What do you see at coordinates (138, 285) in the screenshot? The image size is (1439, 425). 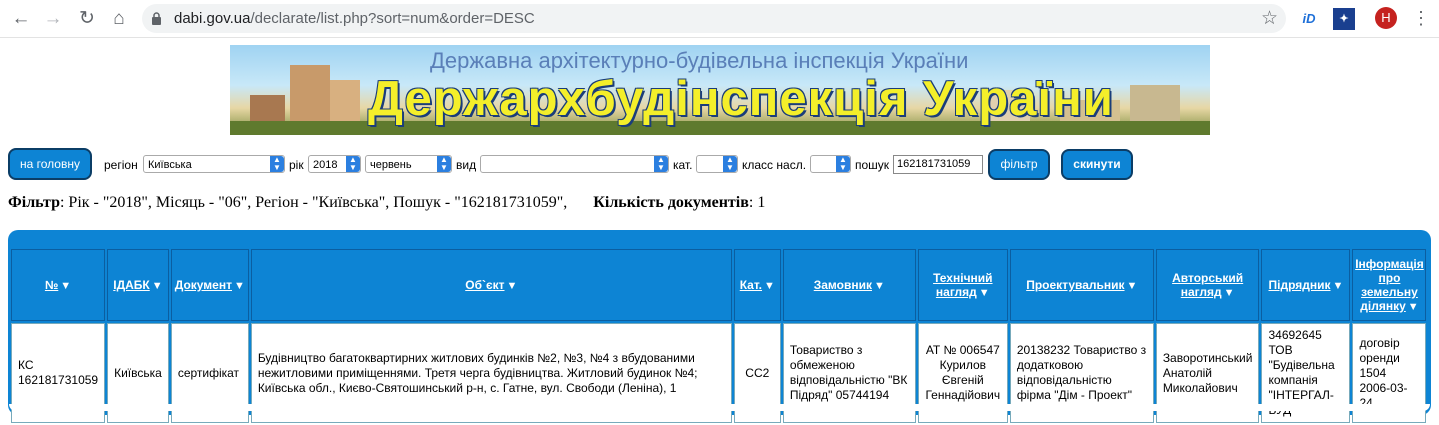 I see `column-header-idabk: ІДАБК ▼` at bounding box center [138, 285].